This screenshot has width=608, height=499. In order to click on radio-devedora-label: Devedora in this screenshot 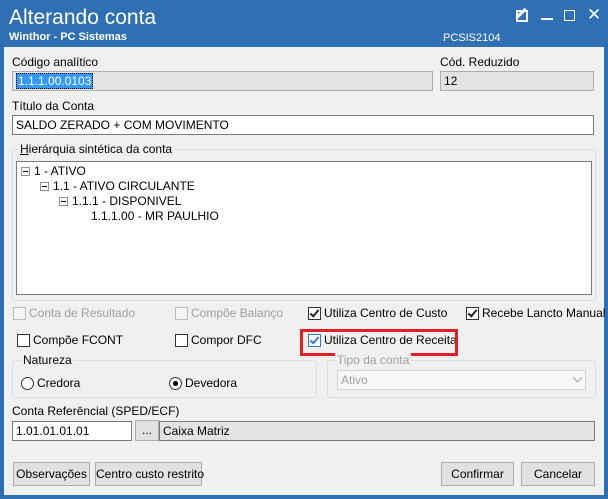, I will do `click(211, 383)`.